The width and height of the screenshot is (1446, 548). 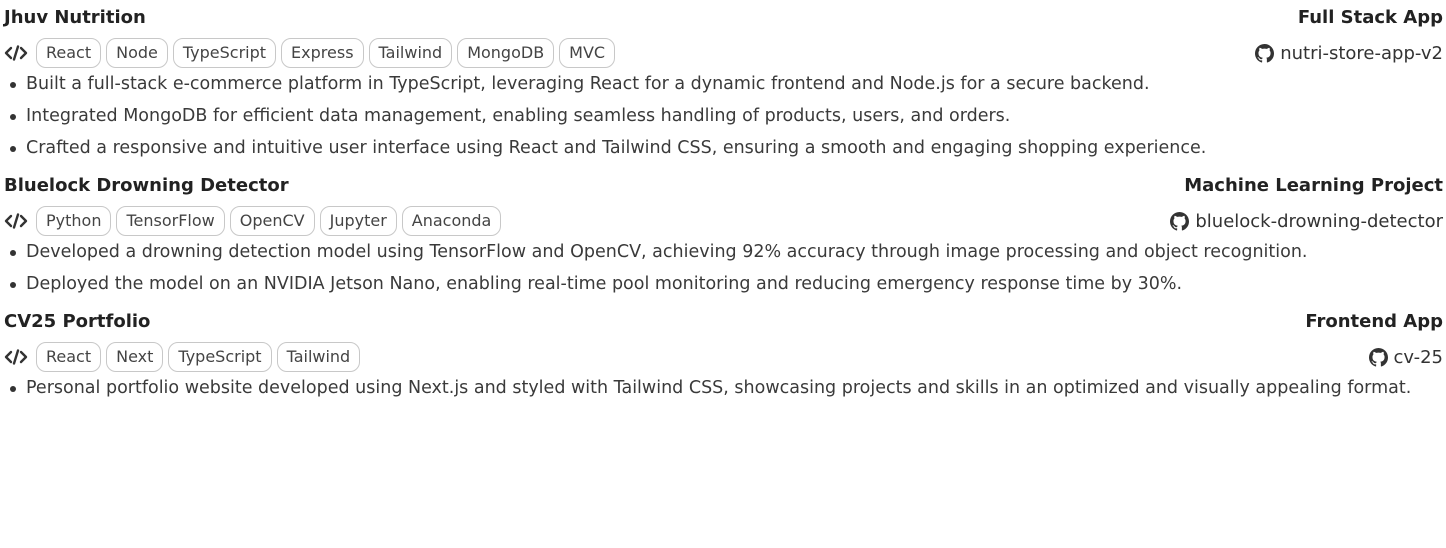 I want to click on repo-name: cv-25, so click(x=1418, y=357).